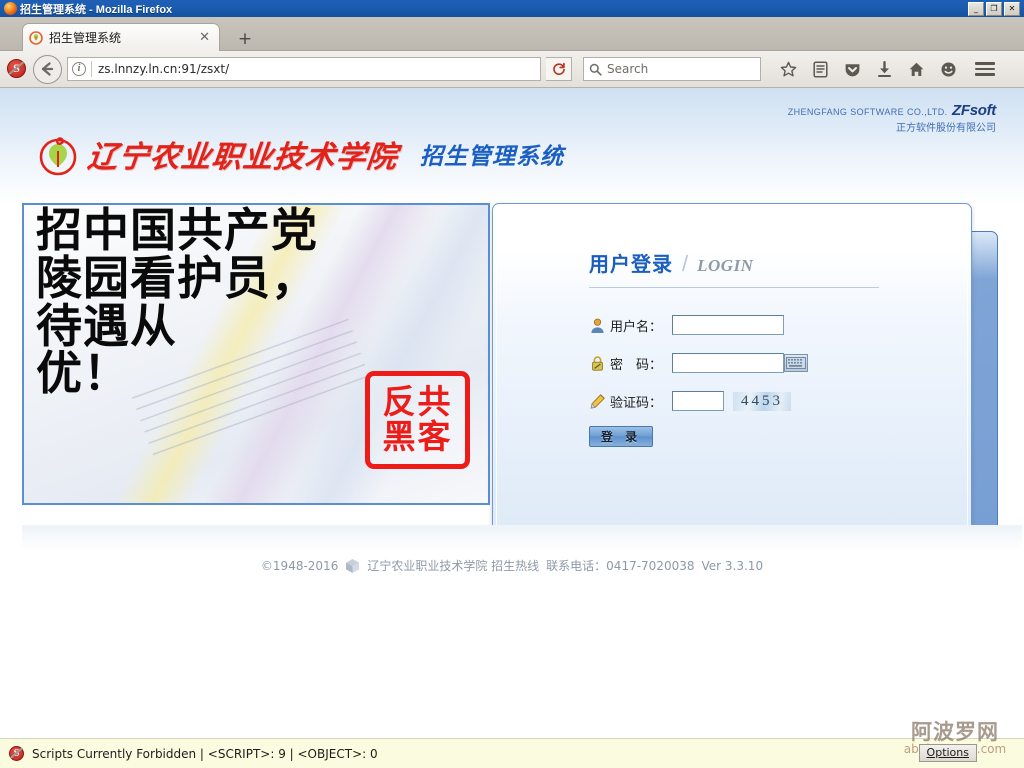 The width and height of the screenshot is (1024, 768). What do you see at coordinates (204, 37) in the screenshot?
I see `tab-close-icon: ✕` at bounding box center [204, 37].